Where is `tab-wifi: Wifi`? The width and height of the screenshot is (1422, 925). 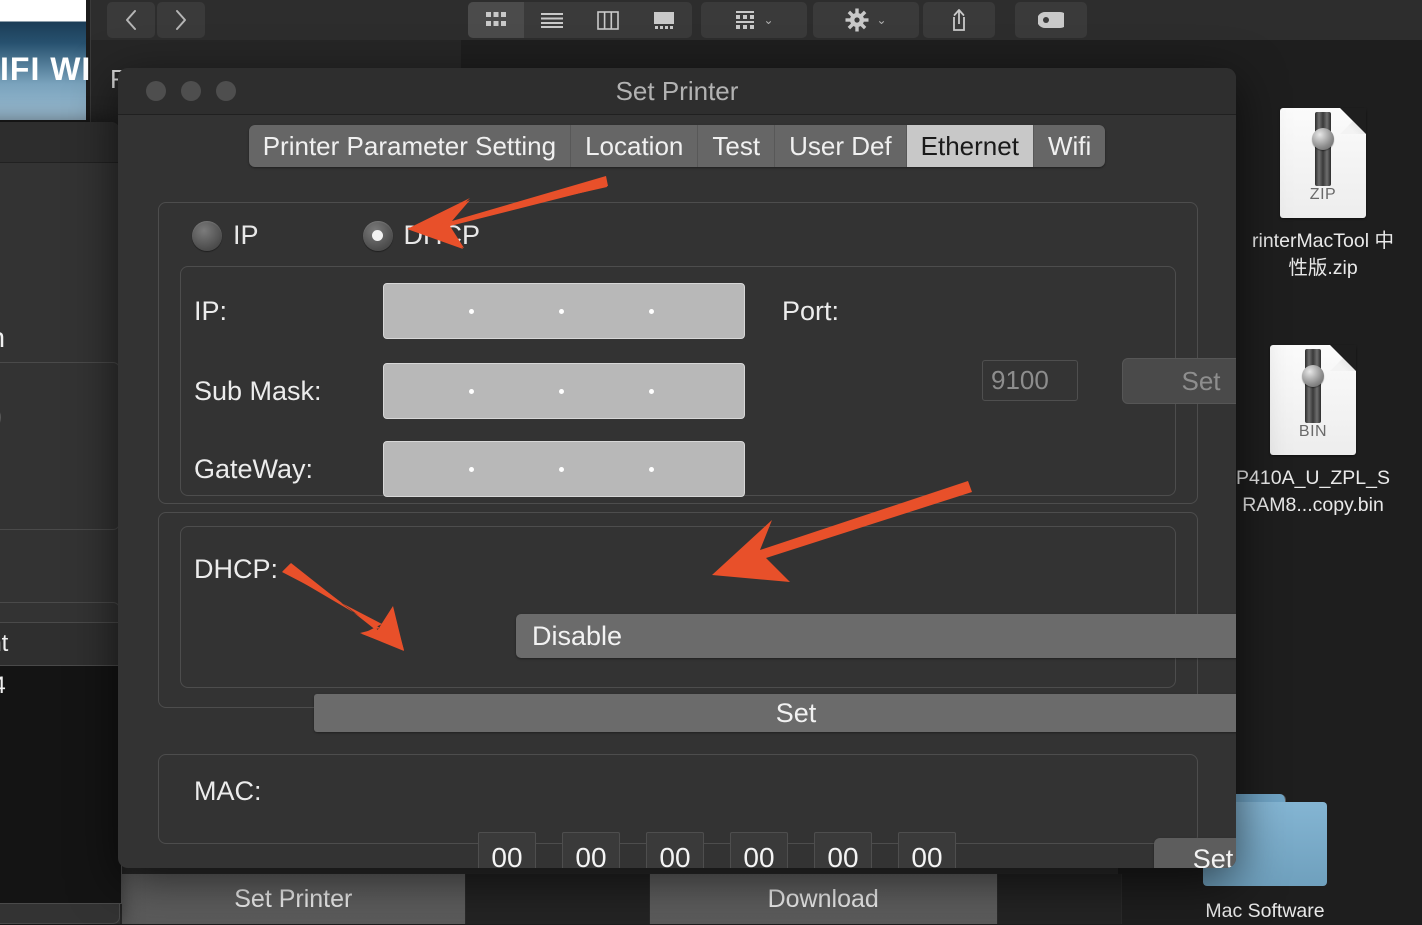 tab-wifi: Wifi is located at coordinates (1069, 146).